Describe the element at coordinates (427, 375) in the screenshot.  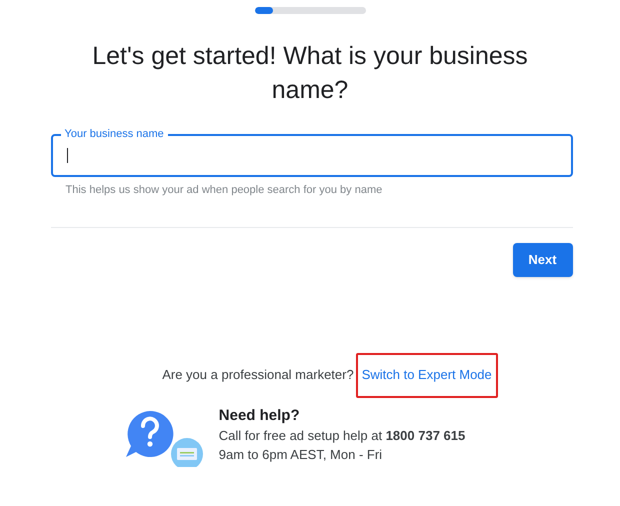
I see `expert-mode-link: Switch to Expert Mode` at that location.